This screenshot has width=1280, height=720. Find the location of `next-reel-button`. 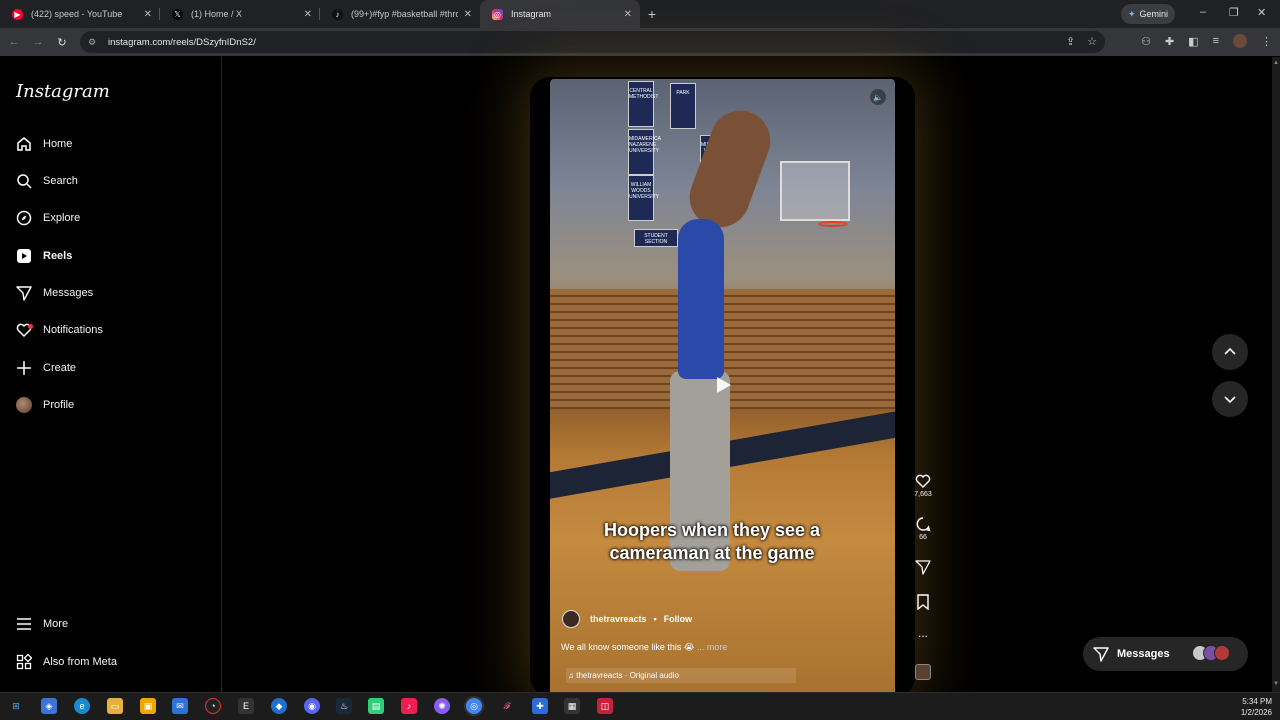

next-reel-button is located at coordinates (1230, 399).